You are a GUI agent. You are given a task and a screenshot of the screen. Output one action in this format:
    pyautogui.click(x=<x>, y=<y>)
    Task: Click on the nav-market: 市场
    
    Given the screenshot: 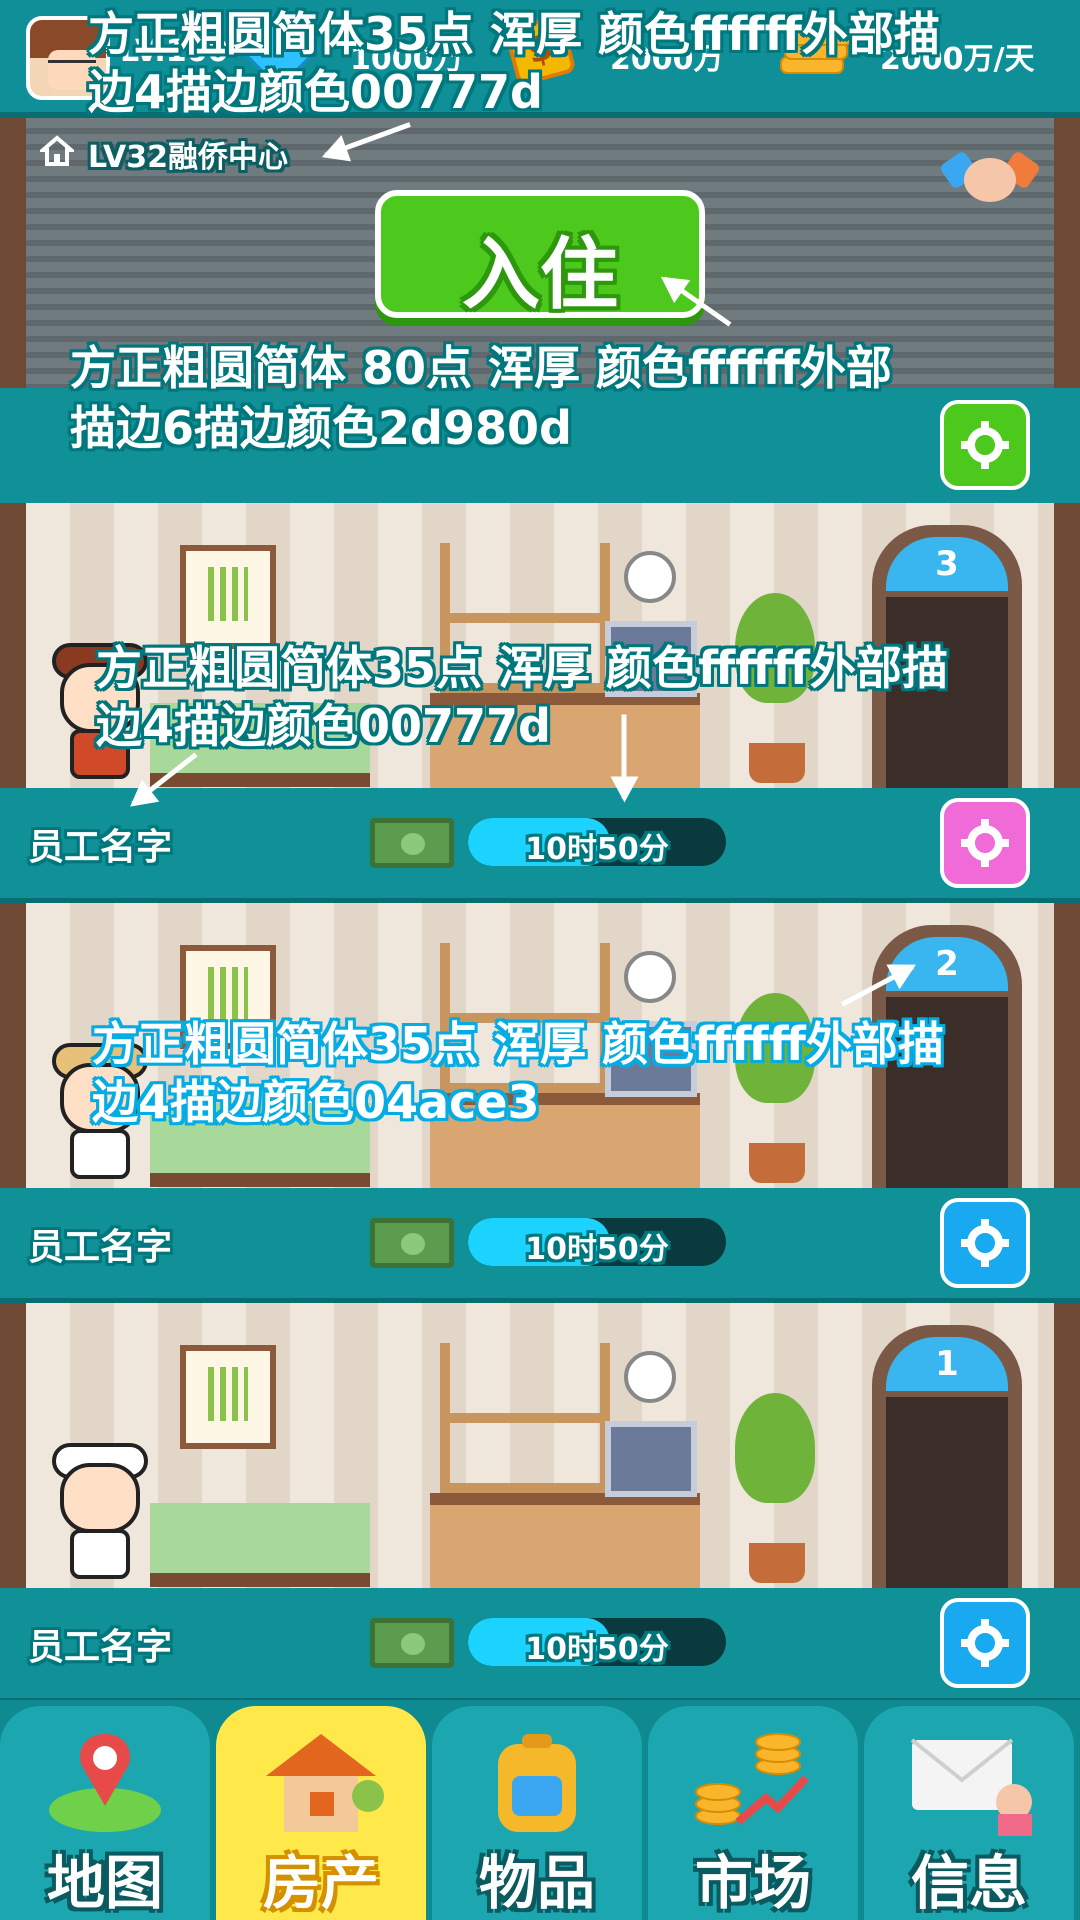 What is the action you would take?
    pyautogui.click(x=753, y=1813)
    